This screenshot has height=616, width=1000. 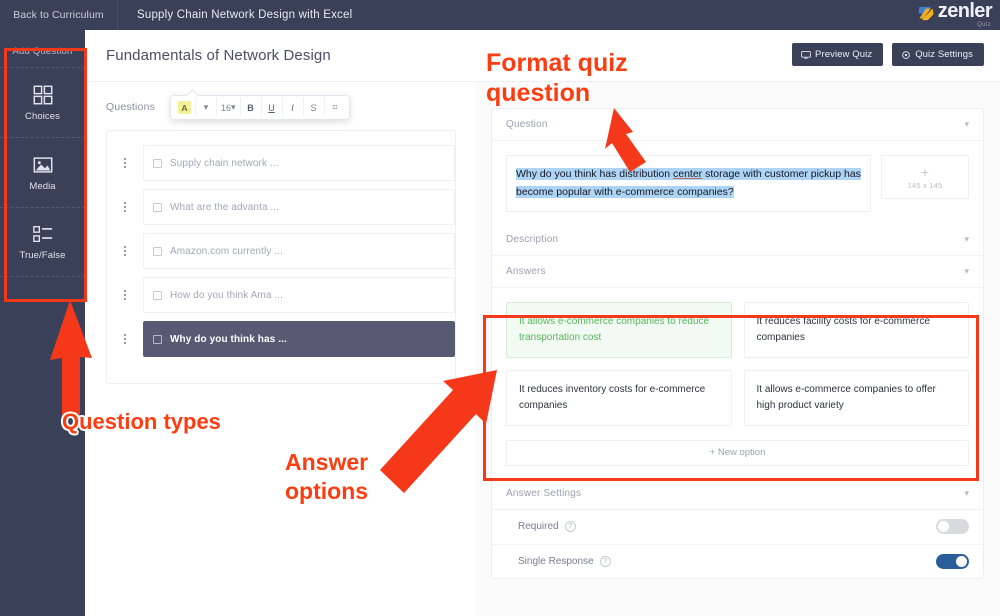 I want to click on question-type-choices-label: Choices, so click(x=42, y=116).